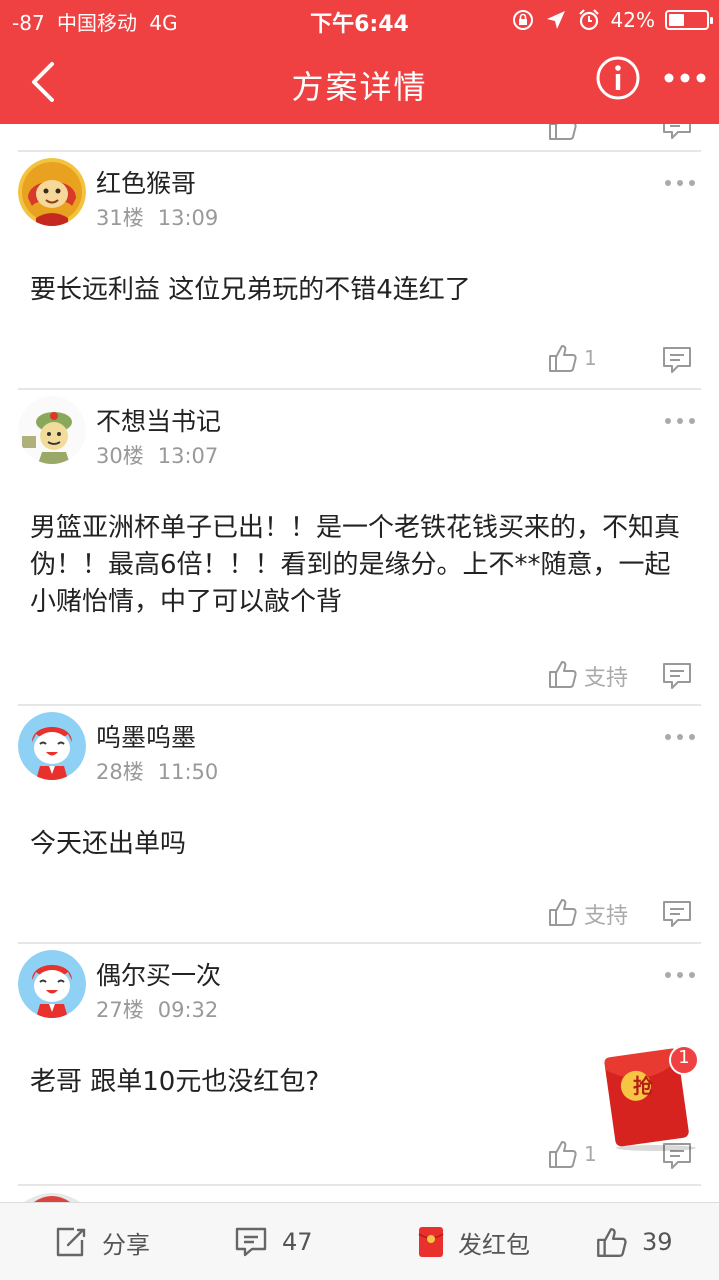 The width and height of the screenshot is (719, 1280). What do you see at coordinates (126, 1244) in the screenshot?
I see `share-label: 分享` at bounding box center [126, 1244].